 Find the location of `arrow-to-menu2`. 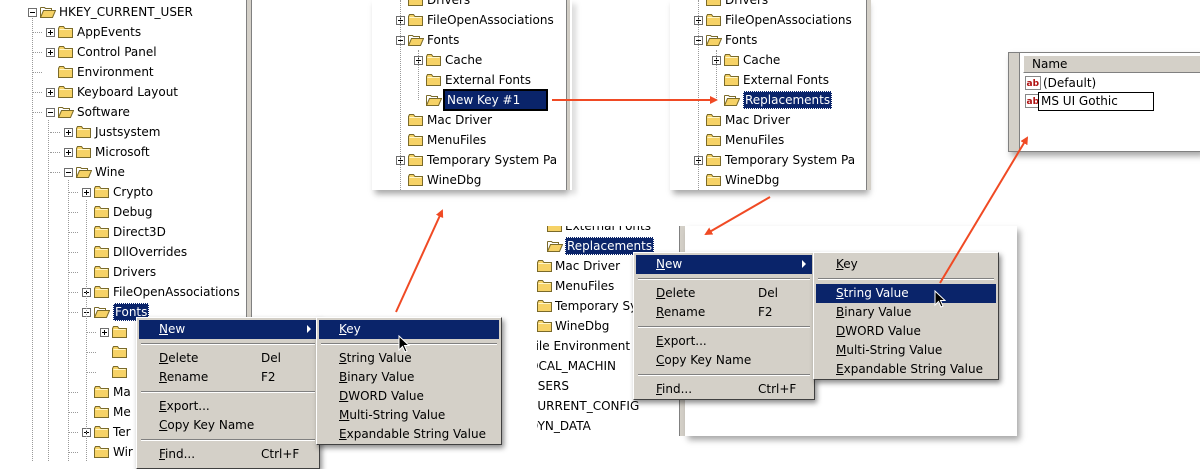

arrow-to-menu2 is located at coordinates (737, 216).